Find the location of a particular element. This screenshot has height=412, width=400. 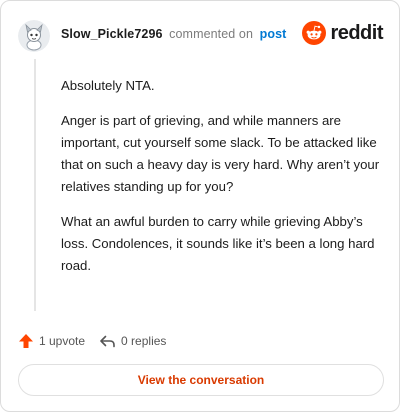

author-username: Slow_Pickle7296 is located at coordinates (112, 34).